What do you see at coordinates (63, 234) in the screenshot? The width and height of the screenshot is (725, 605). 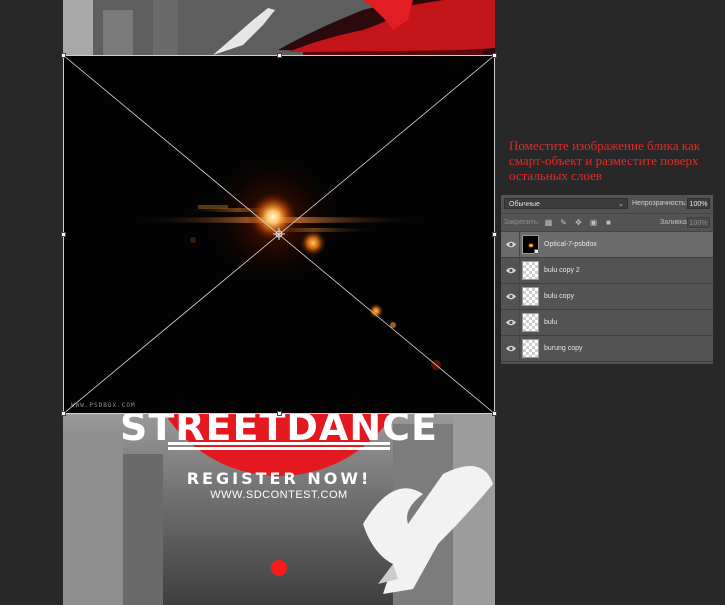 I see `transform-handle-left` at bounding box center [63, 234].